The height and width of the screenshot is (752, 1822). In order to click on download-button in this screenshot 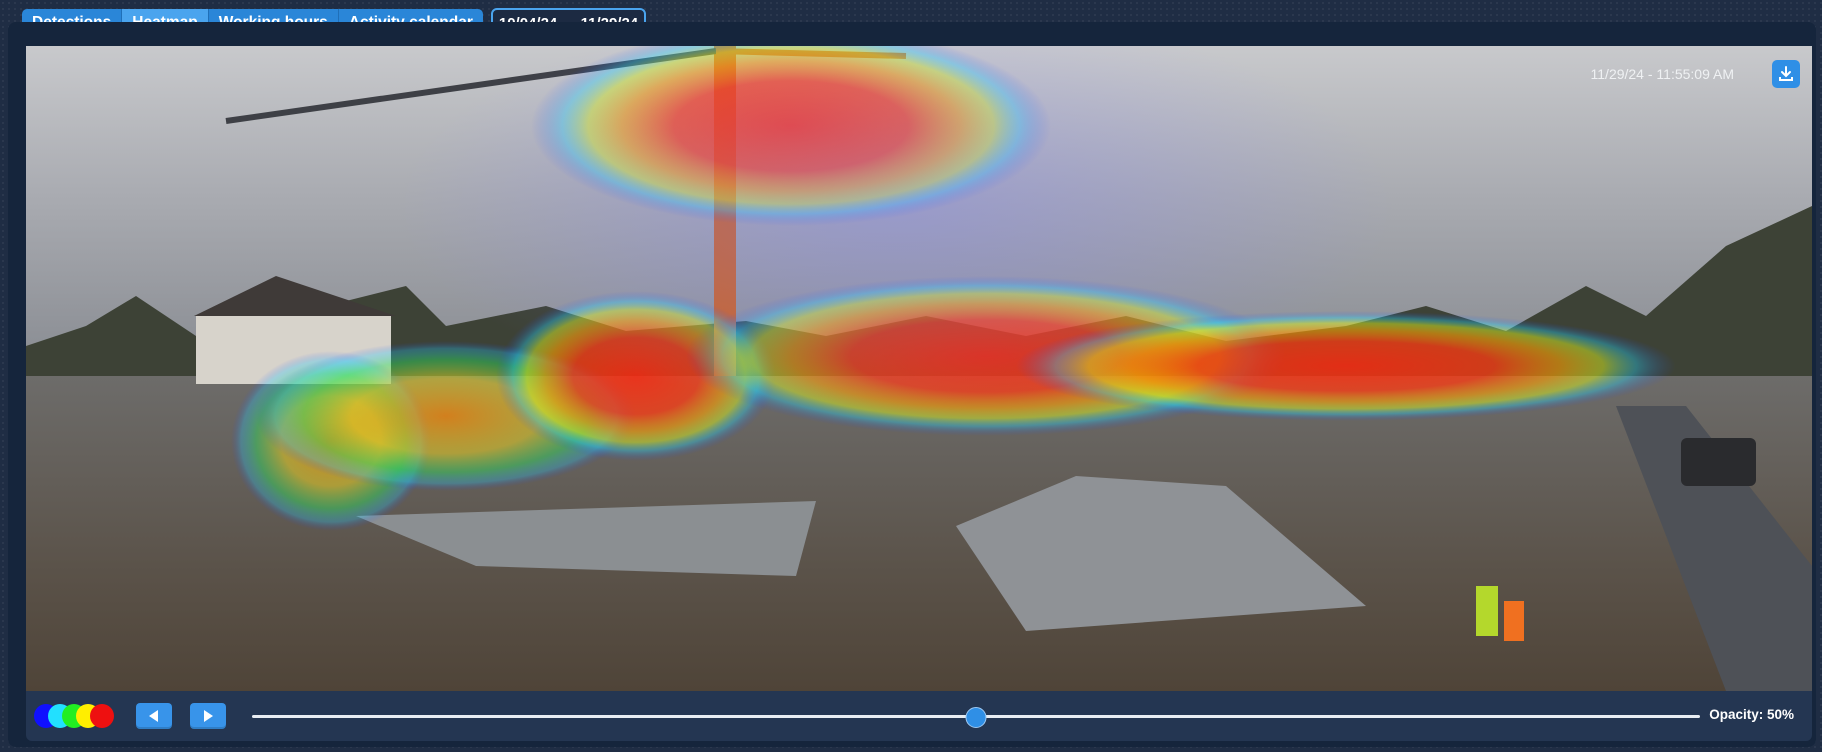, I will do `click(1786, 74)`.